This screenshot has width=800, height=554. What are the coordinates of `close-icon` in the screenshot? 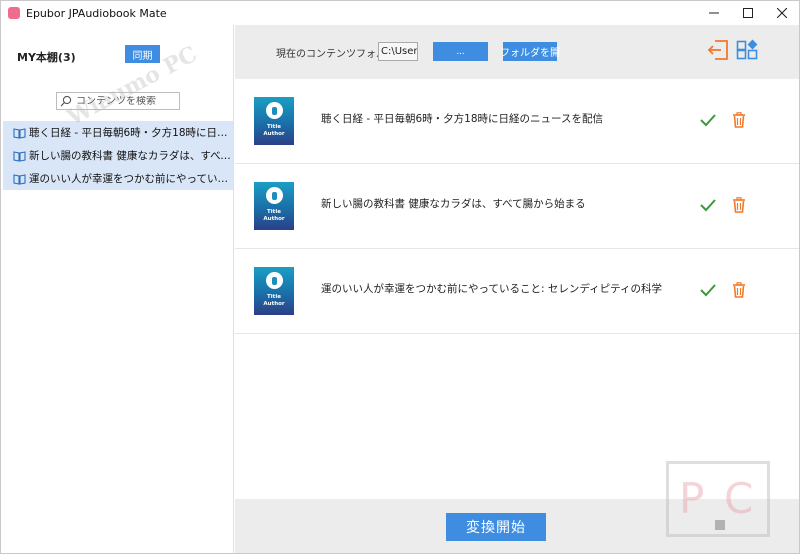 It's located at (782, 13).